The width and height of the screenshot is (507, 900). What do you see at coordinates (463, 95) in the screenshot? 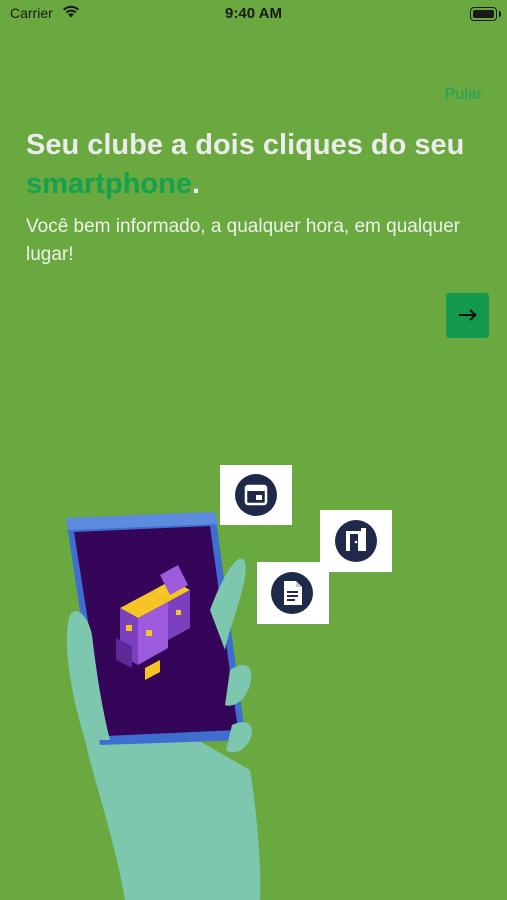
I see `skip-link: Pular` at bounding box center [463, 95].